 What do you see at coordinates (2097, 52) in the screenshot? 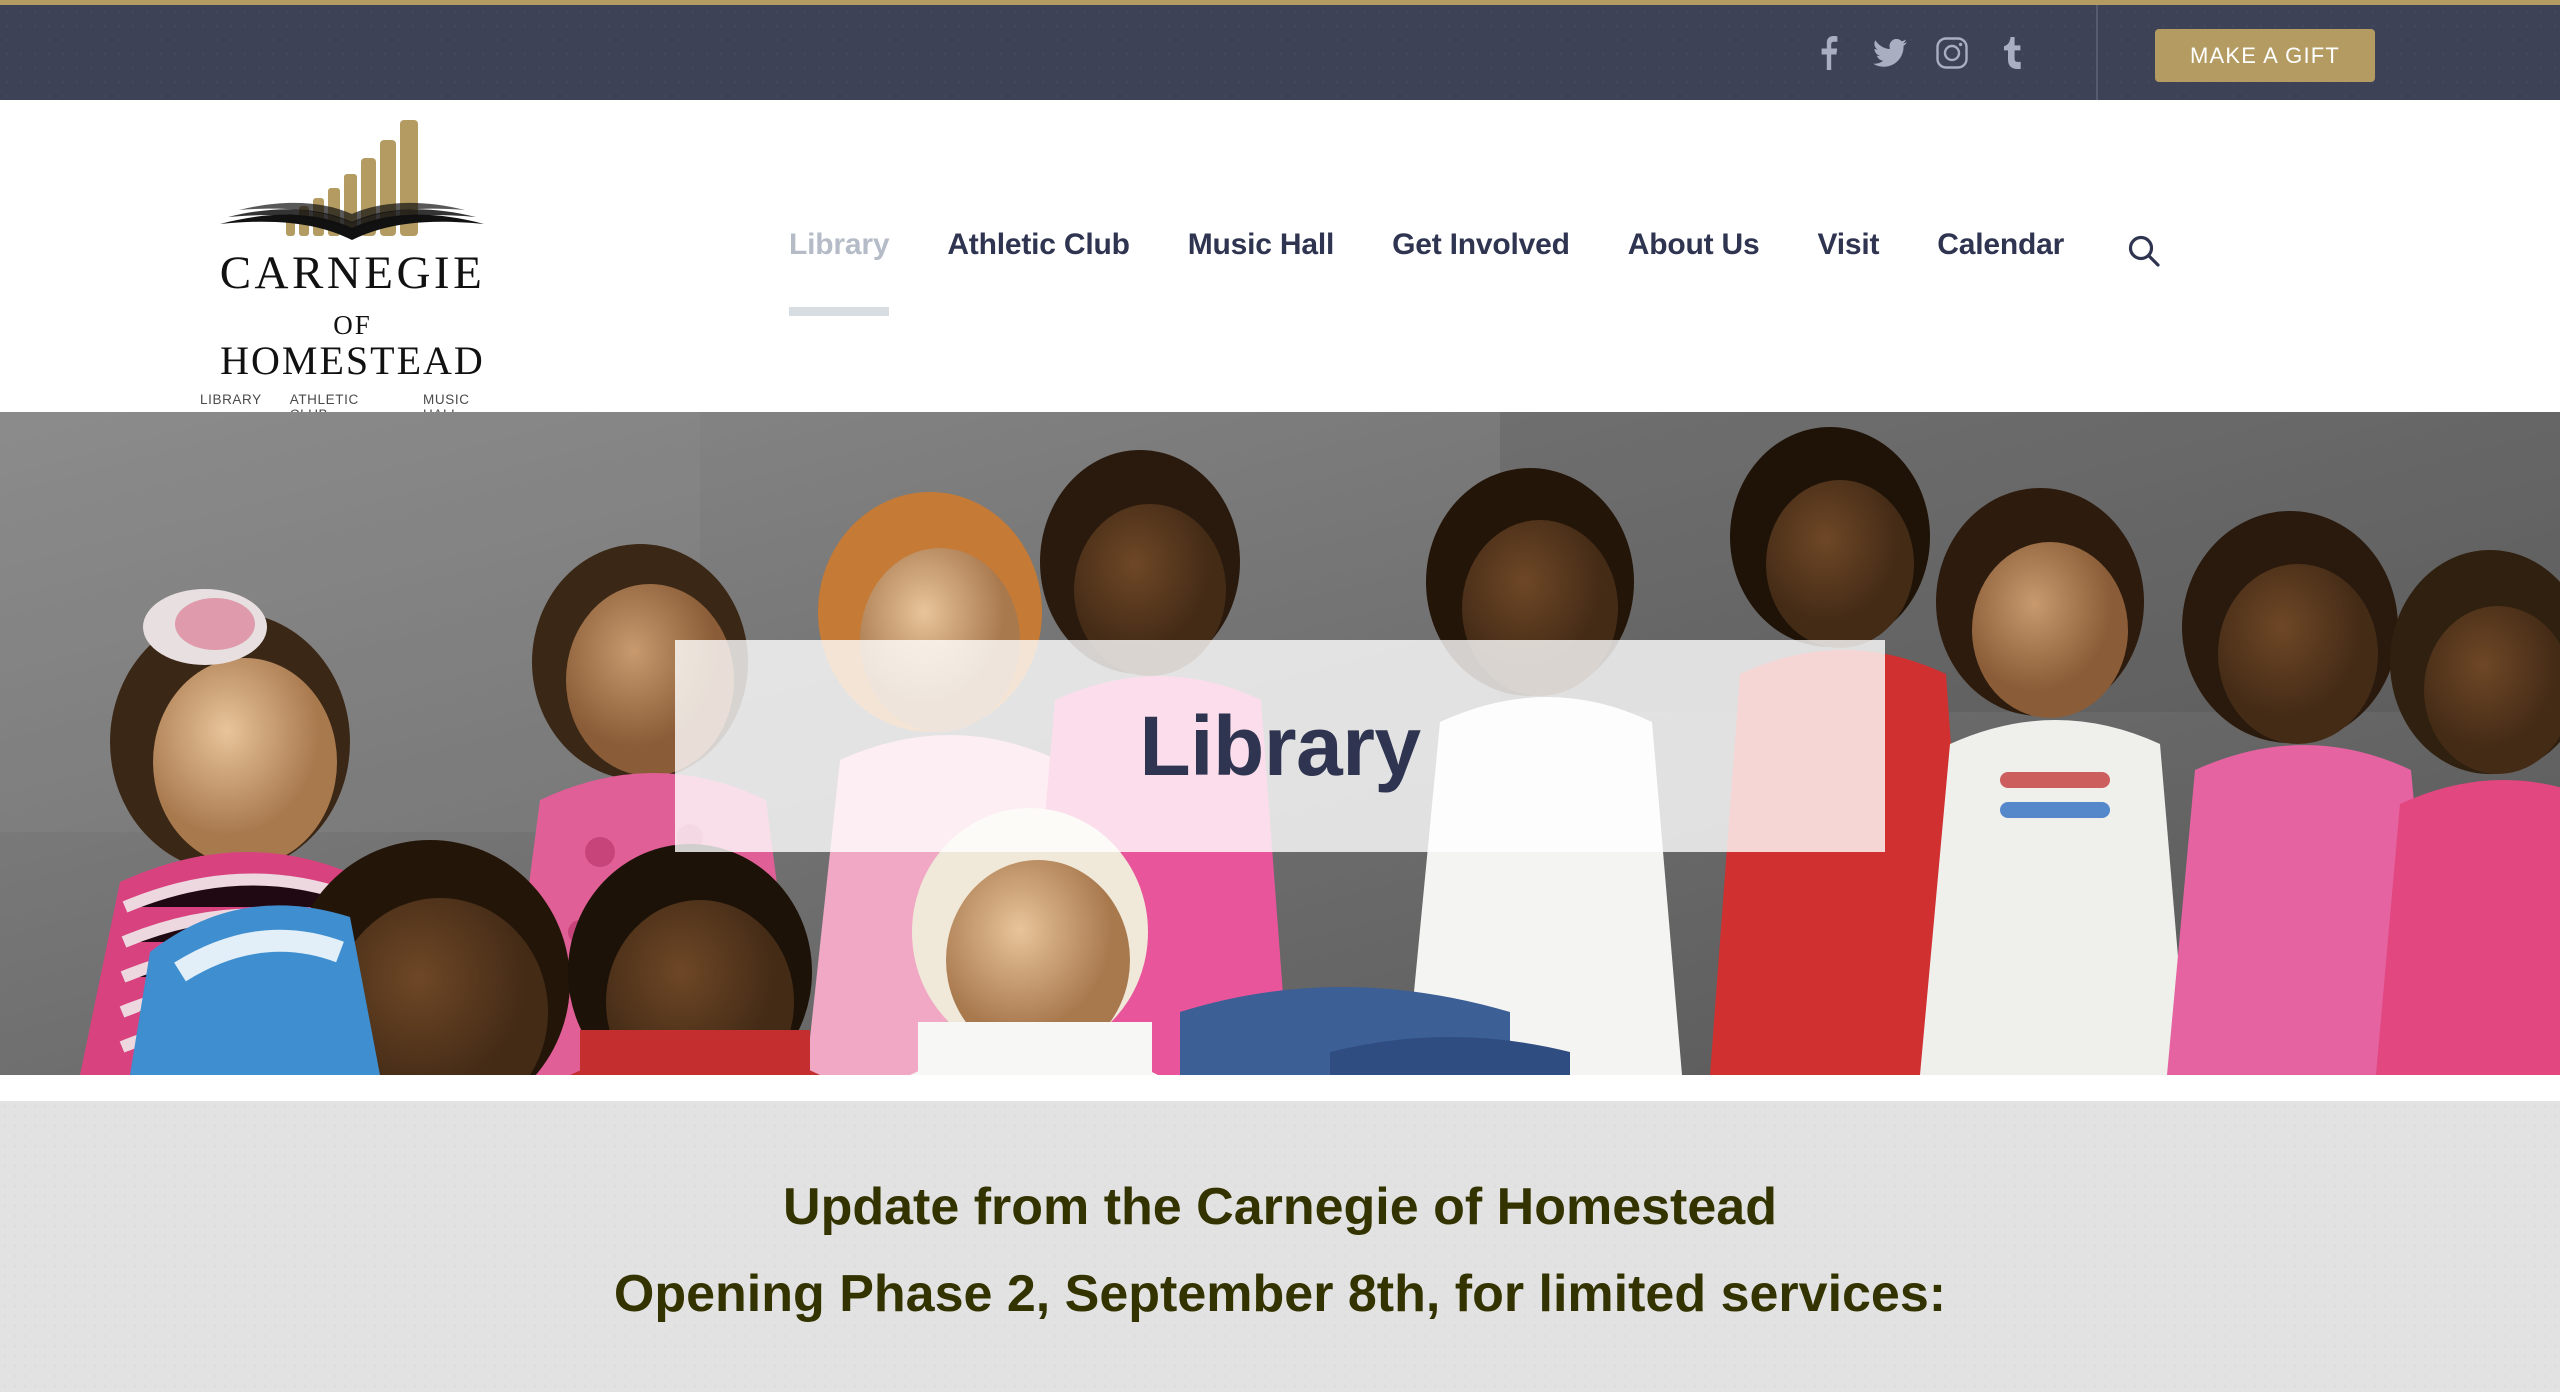
I see `utility-bar-divider` at bounding box center [2097, 52].